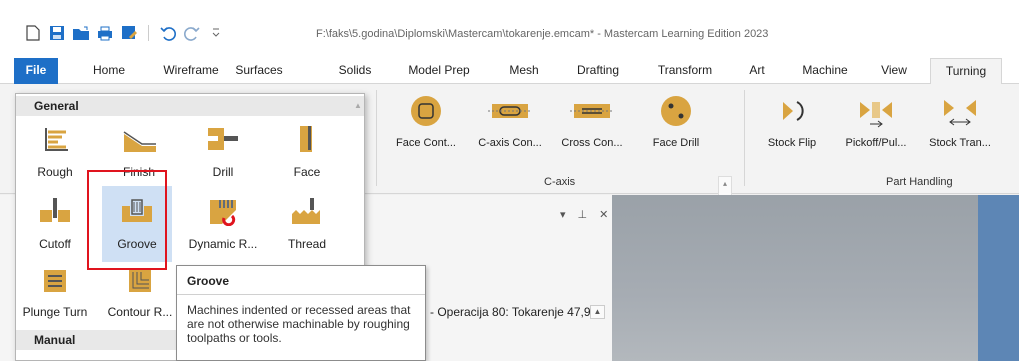 This screenshot has width=1019, height=361. What do you see at coordinates (301, 294) in the screenshot?
I see `tooltip-divider` at bounding box center [301, 294].